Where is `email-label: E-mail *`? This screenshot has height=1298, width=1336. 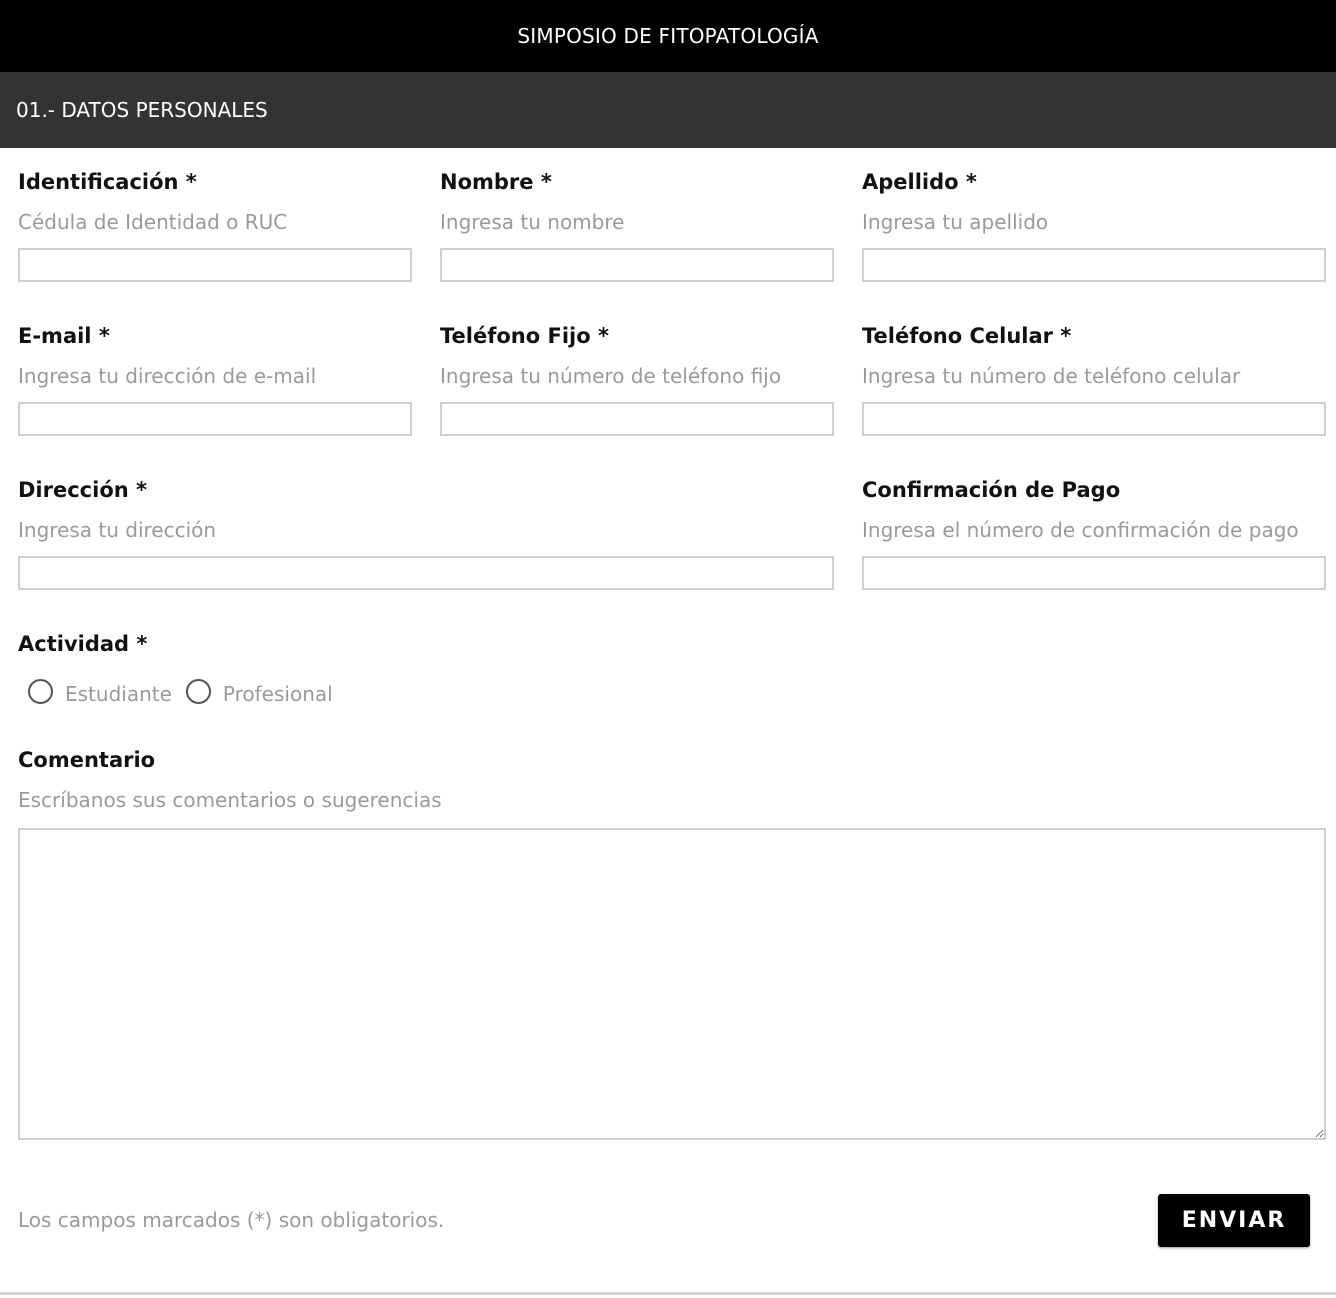 email-label: E-mail * is located at coordinates (64, 336).